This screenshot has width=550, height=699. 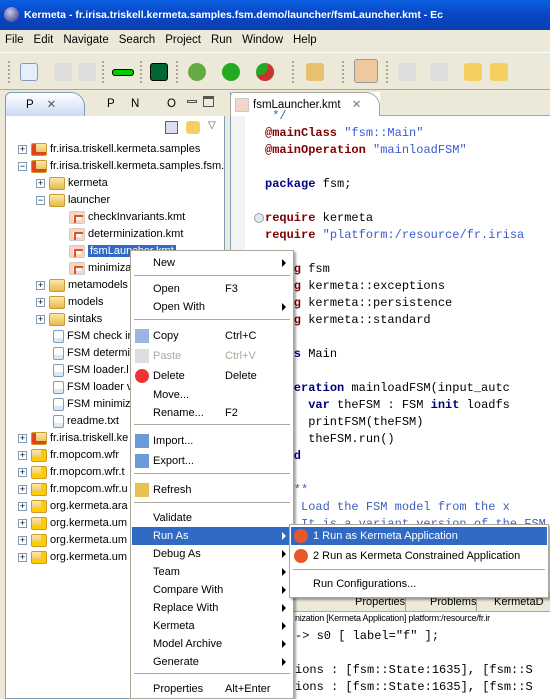 I want to click on console-icon, so click(x=159, y=72).